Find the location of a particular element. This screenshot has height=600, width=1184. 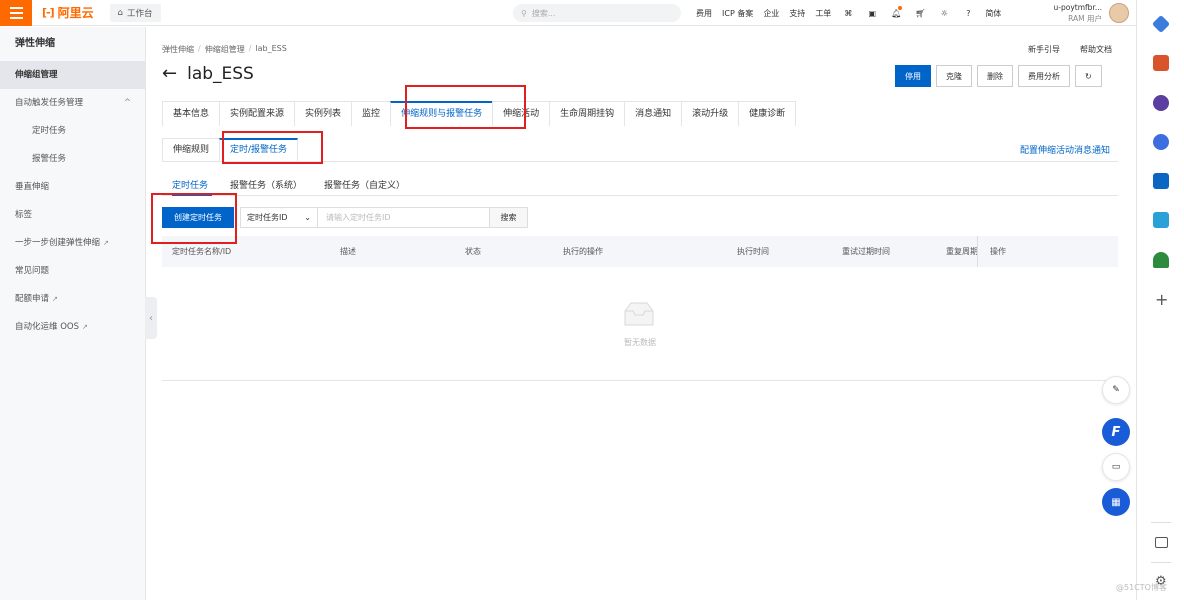

sidebar-item-oos: 自动化运维 OOS ↗ is located at coordinates (72, 327).